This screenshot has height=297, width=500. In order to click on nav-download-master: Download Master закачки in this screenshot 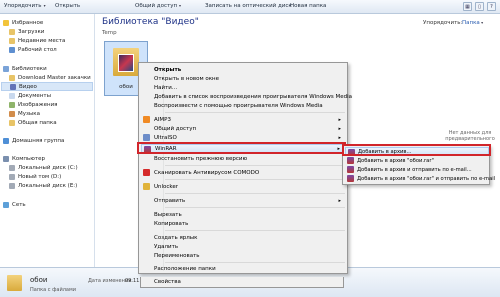, I will do `click(50, 77)`.